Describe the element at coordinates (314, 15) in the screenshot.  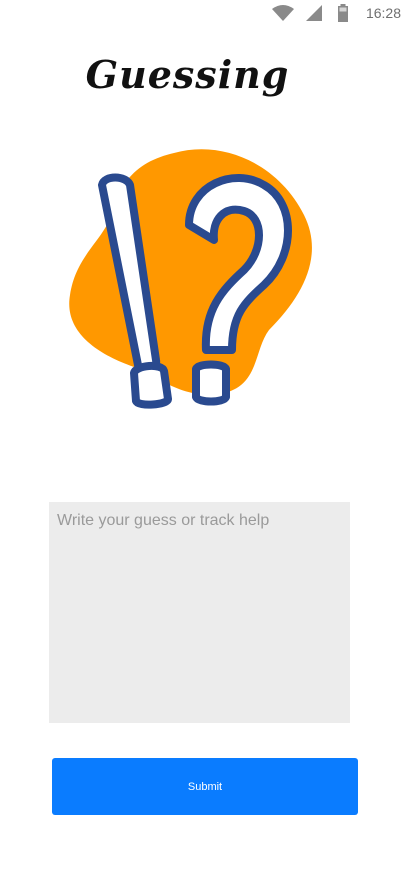
I see `cell-signal-icon` at that location.